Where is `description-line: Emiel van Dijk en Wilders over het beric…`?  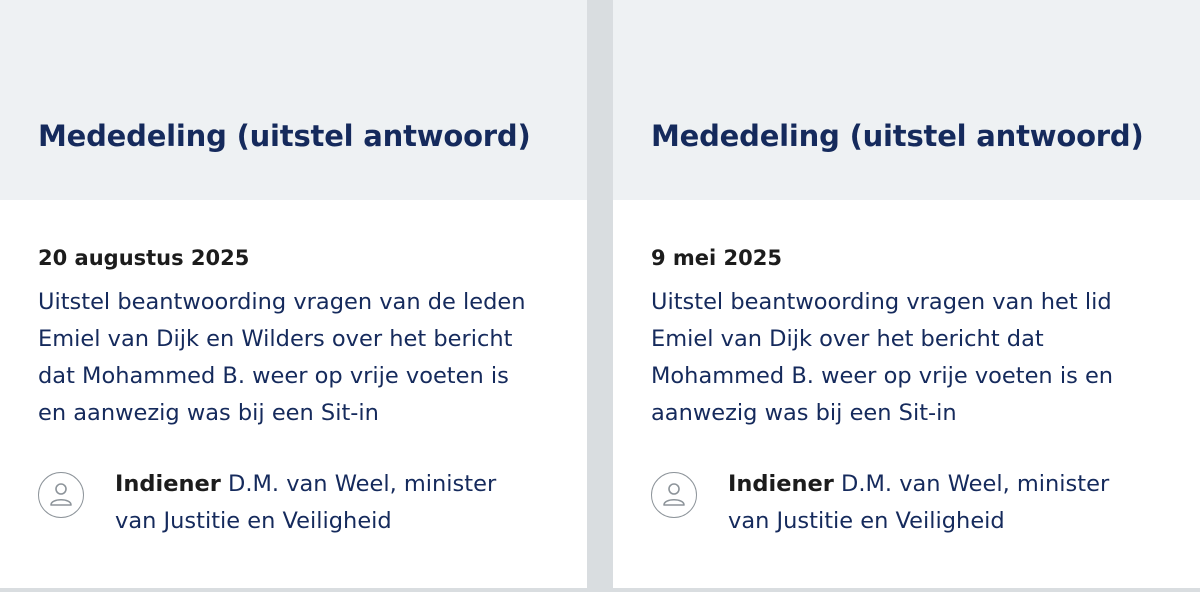 description-line: Emiel van Dijk en Wilders over het beric… is located at coordinates (275, 339).